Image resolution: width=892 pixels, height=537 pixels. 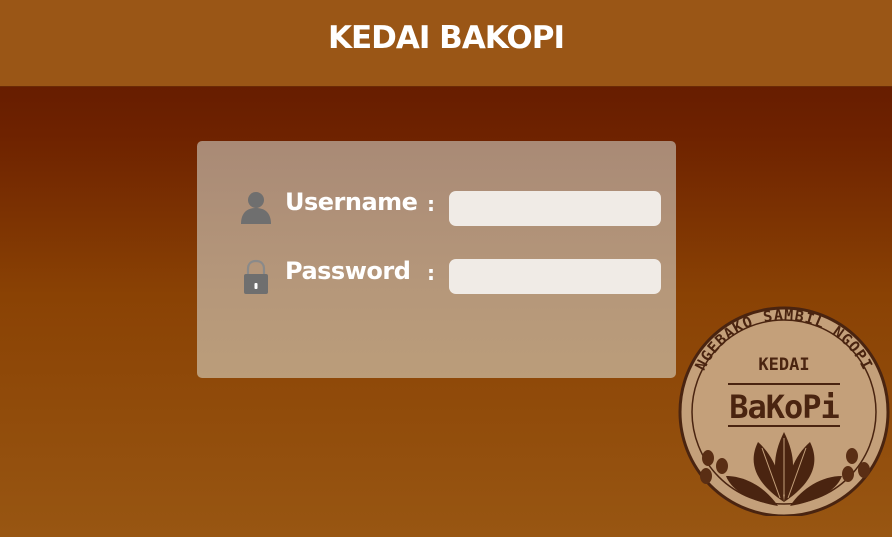 I want to click on password-input, so click(x=555, y=276).